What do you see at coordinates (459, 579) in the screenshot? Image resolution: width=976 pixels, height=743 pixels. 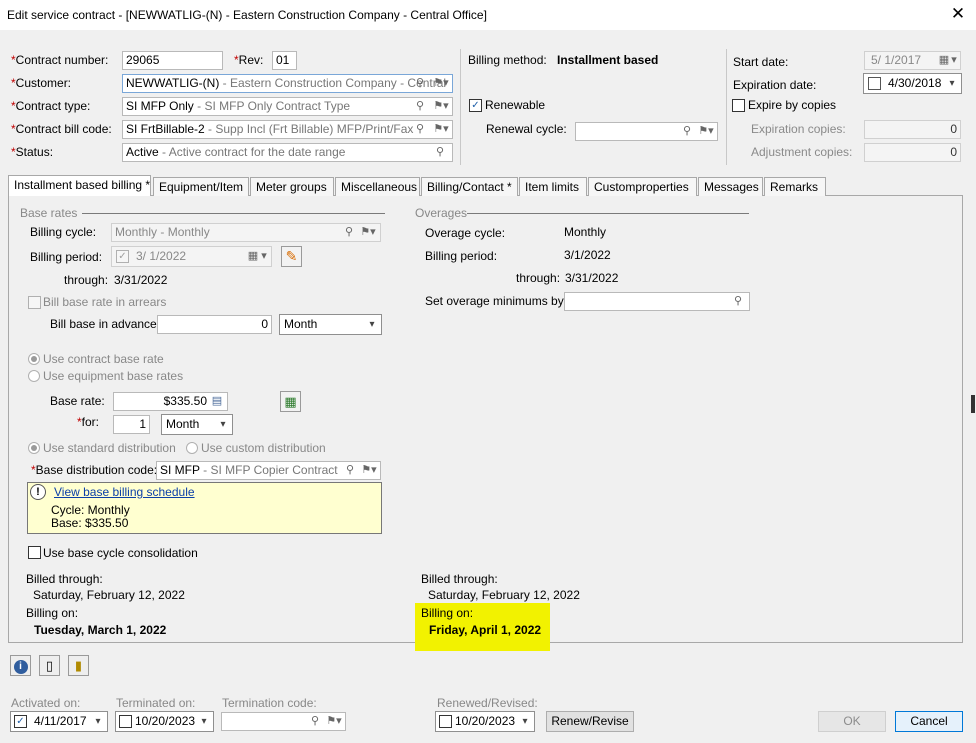 I see `overage-billed-through-label: Billed through:` at bounding box center [459, 579].